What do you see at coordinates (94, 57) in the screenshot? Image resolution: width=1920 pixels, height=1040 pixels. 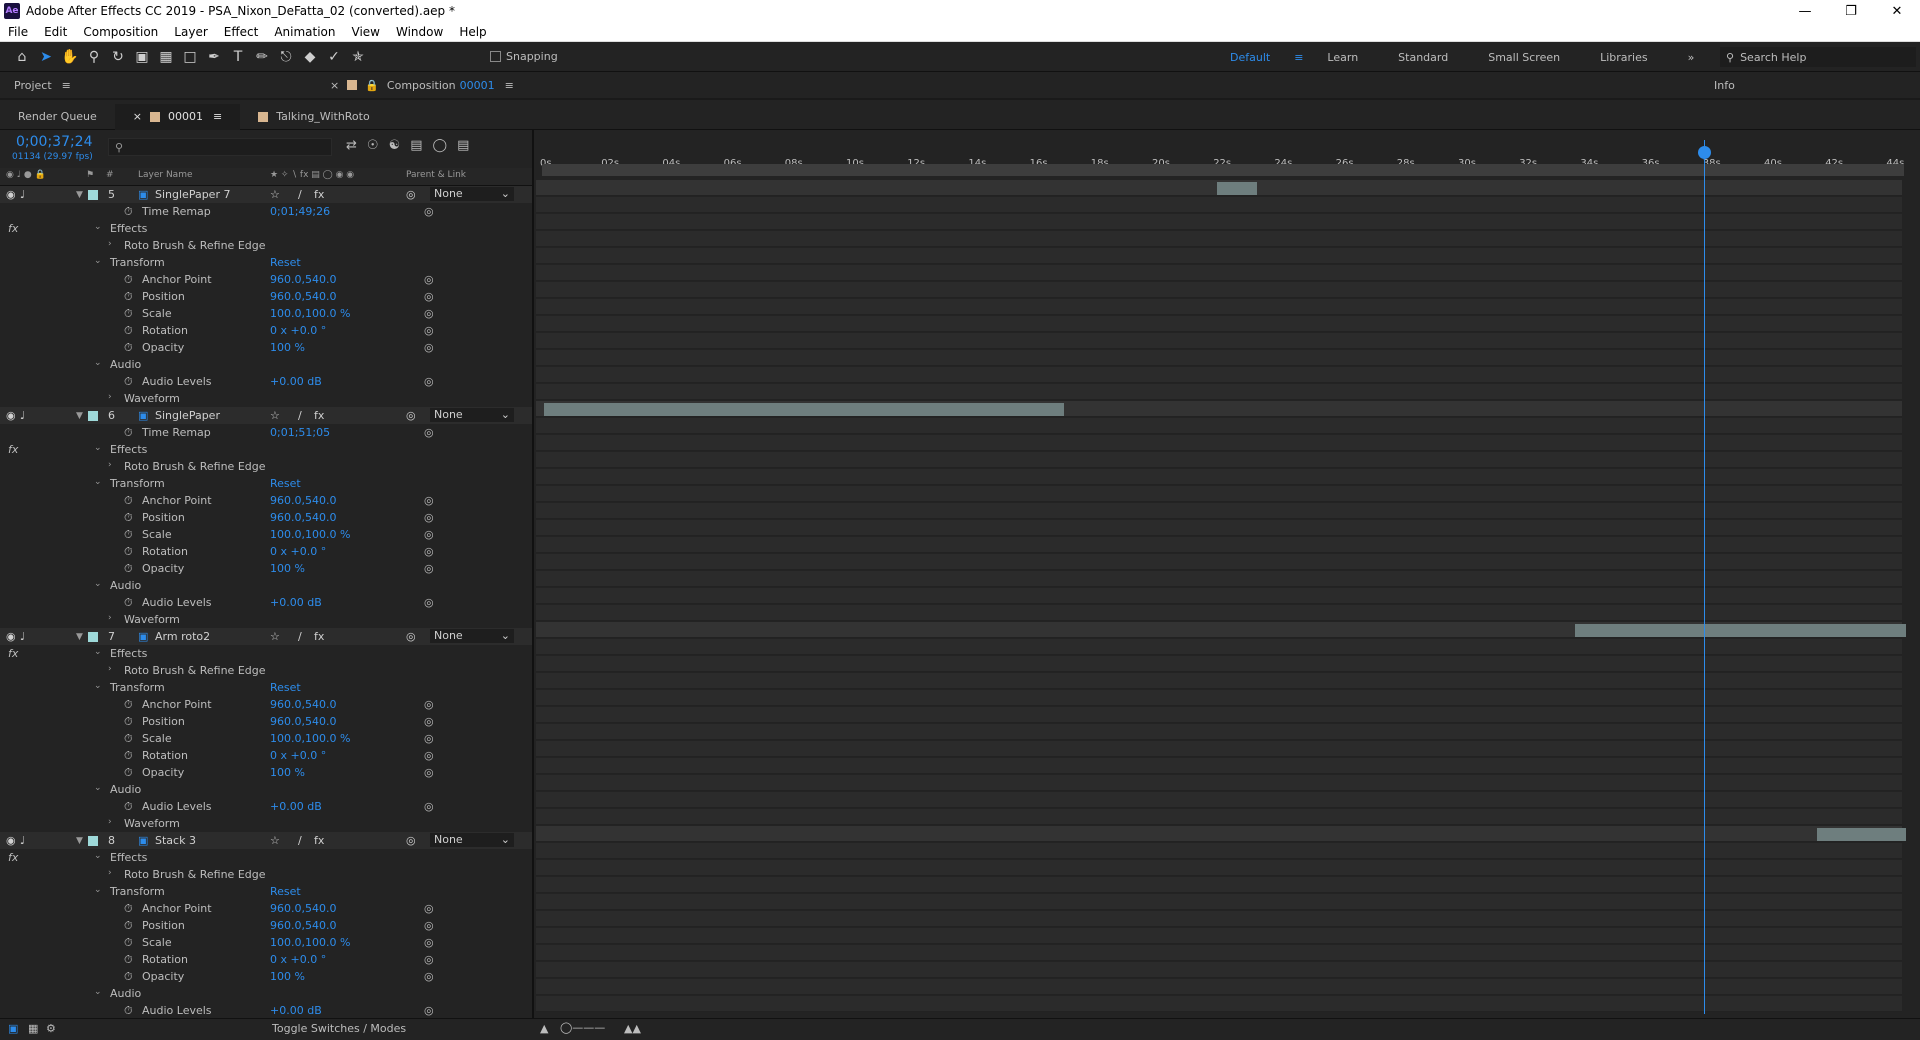 I see `zoom-tool-icon: ⚲` at bounding box center [94, 57].